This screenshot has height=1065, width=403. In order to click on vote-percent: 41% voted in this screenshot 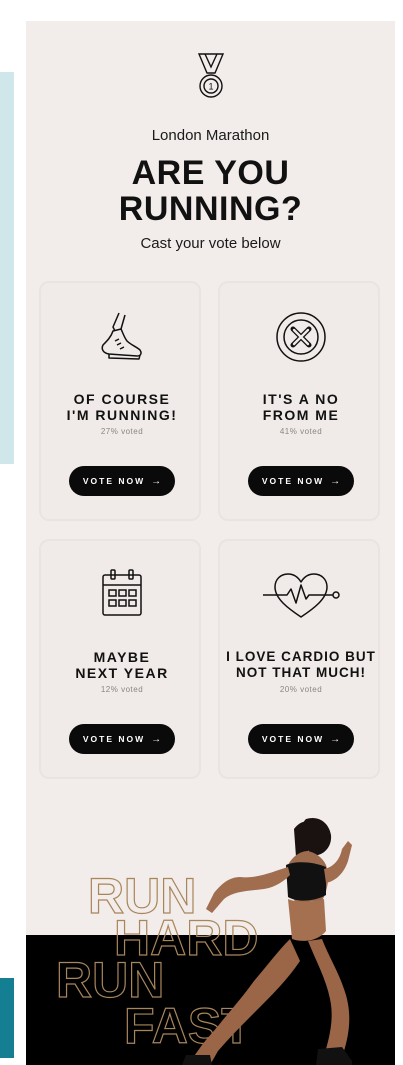, I will do `click(301, 431)`.